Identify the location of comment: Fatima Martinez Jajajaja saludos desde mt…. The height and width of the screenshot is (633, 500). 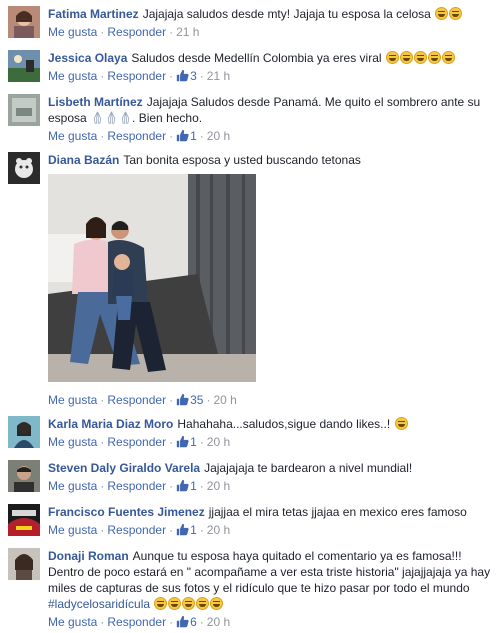
(250, 24).